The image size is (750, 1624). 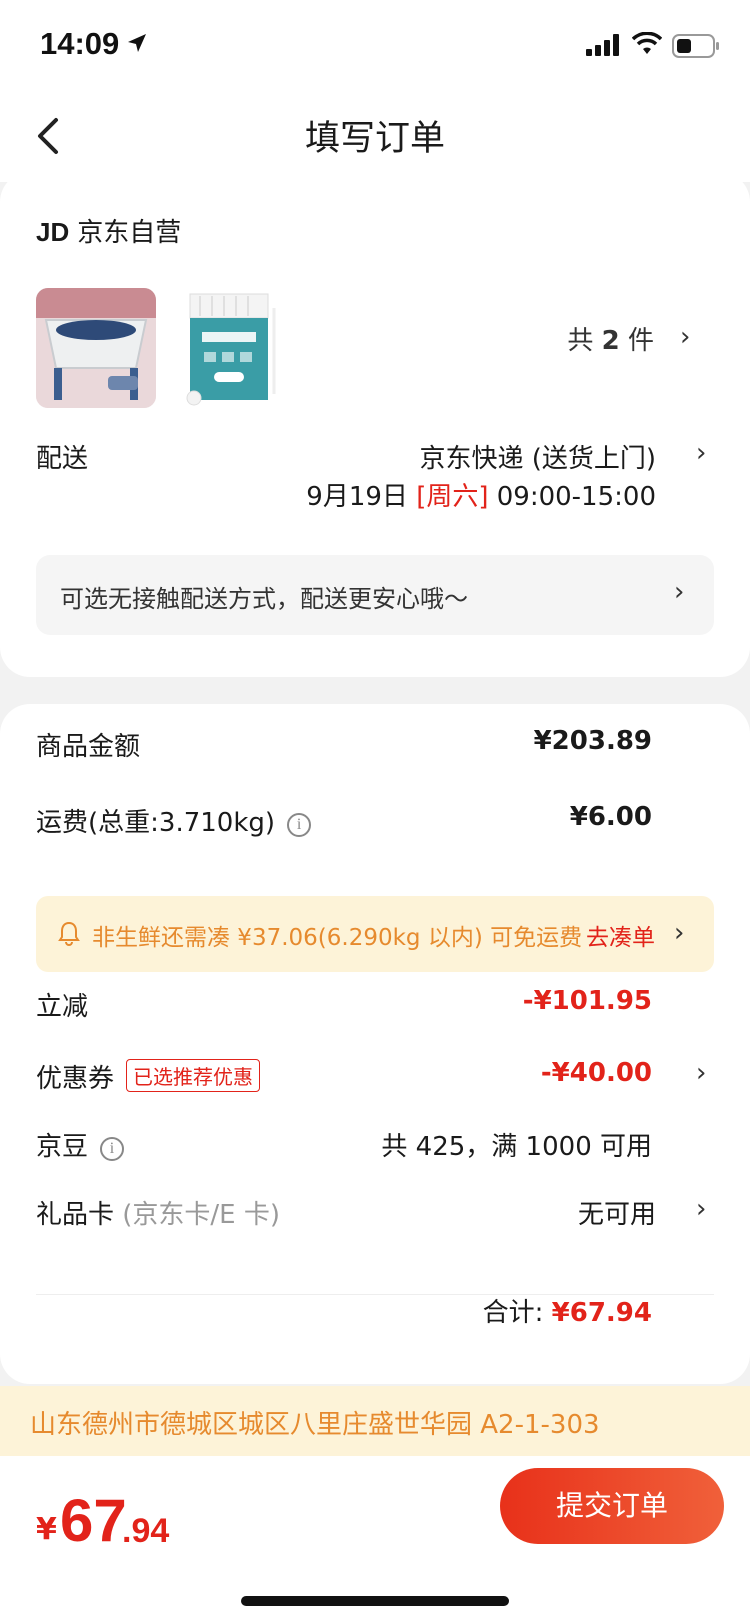 What do you see at coordinates (88, 747) in the screenshot?
I see `goods-amount-label: 商品金额` at bounding box center [88, 747].